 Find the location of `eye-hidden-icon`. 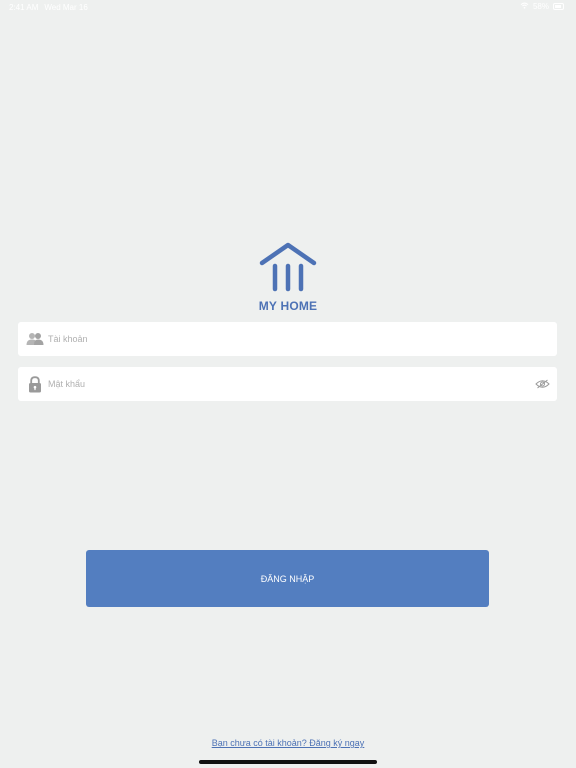

eye-hidden-icon is located at coordinates (542, 384).